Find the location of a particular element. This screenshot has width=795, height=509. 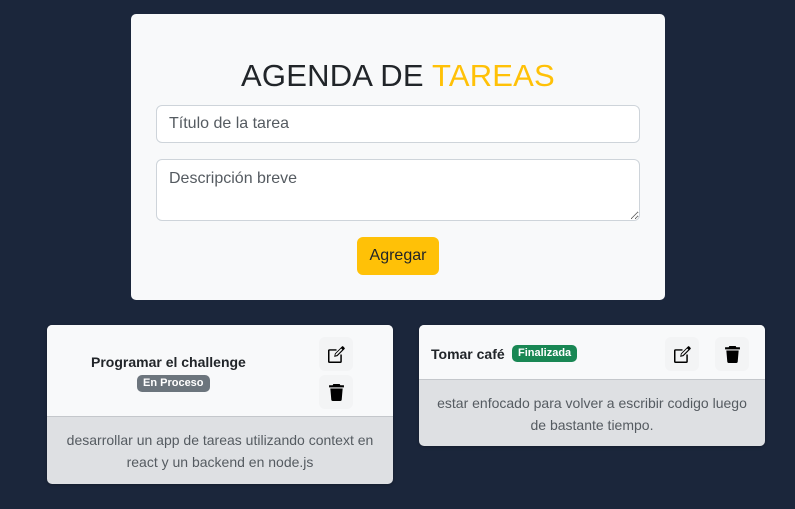

task-card-header: Programar el challenge En Proceso is located at coordinates (220, 371).